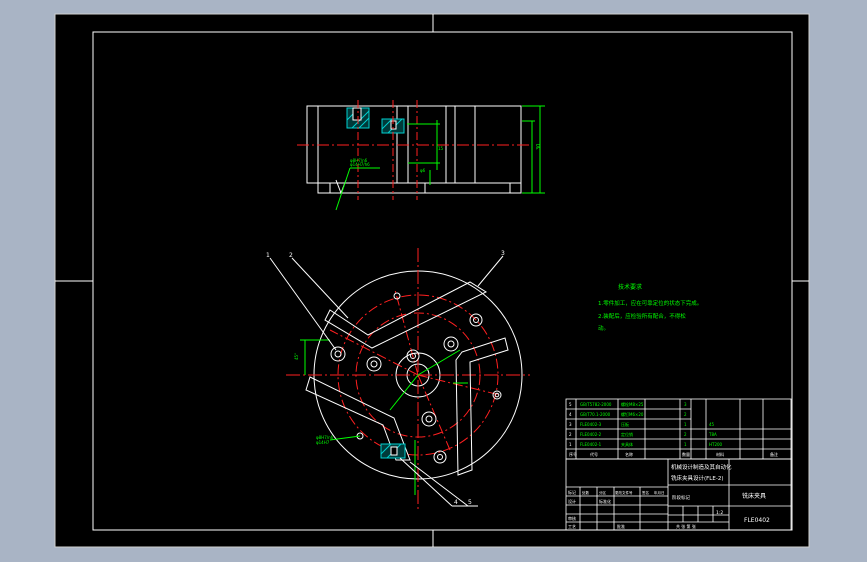 The width and height of the screenshot is (867, 562). I want to click on drawing-label: GB/T5782-2000, so click(596, 404).